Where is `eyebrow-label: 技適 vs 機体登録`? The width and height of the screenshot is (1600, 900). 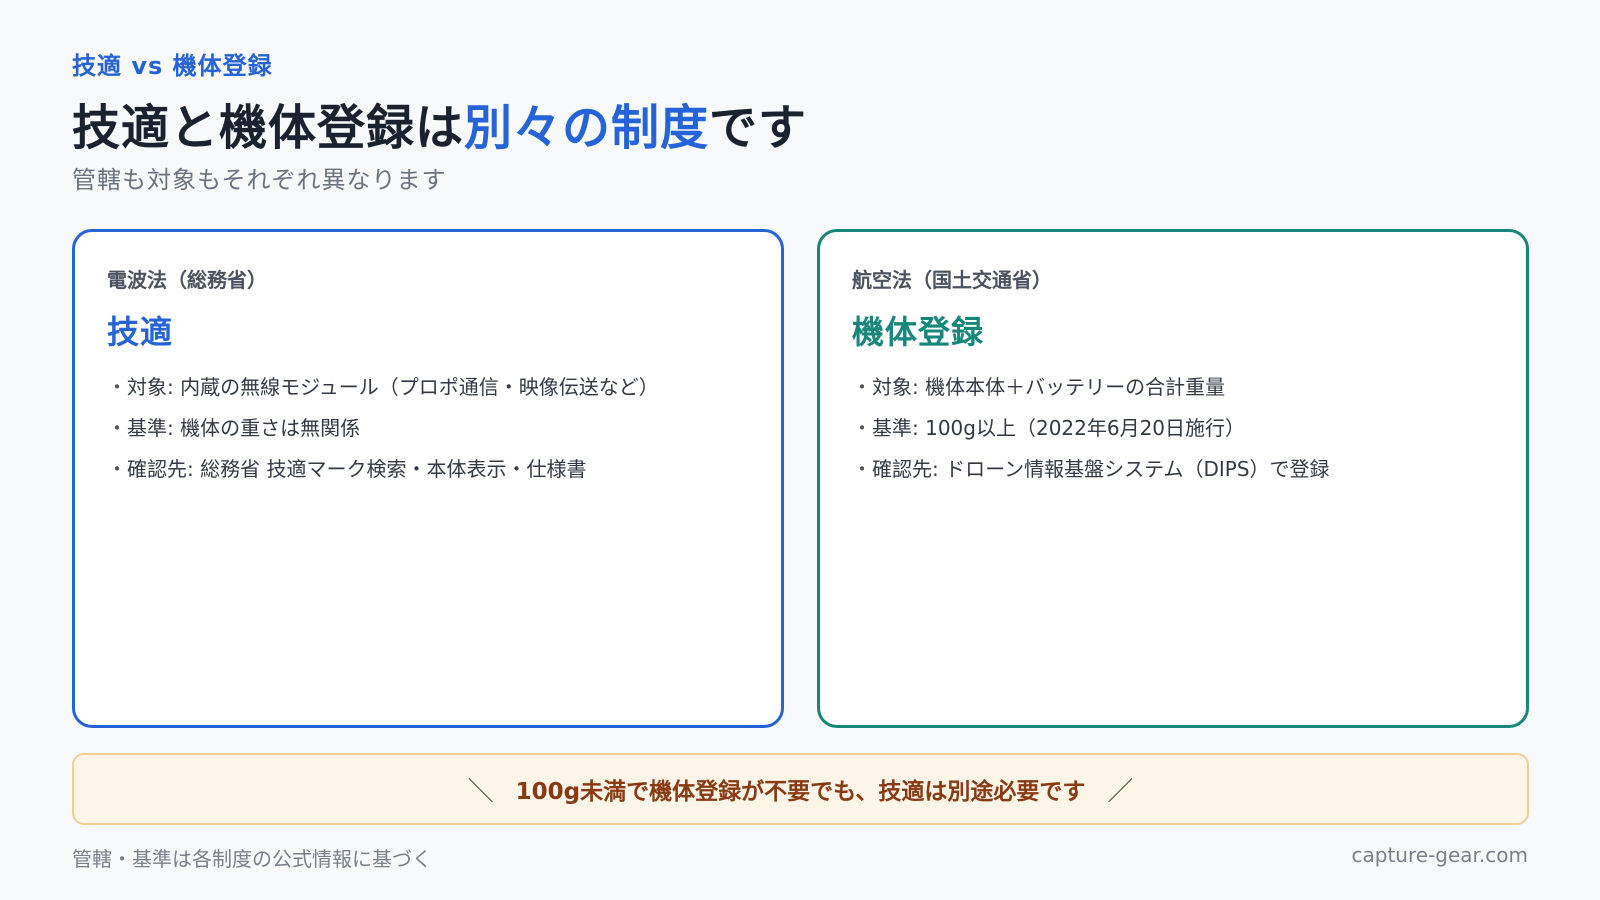 eyebrow-label: 技適 vs 機体登録 is located at coordinates (172, 66).